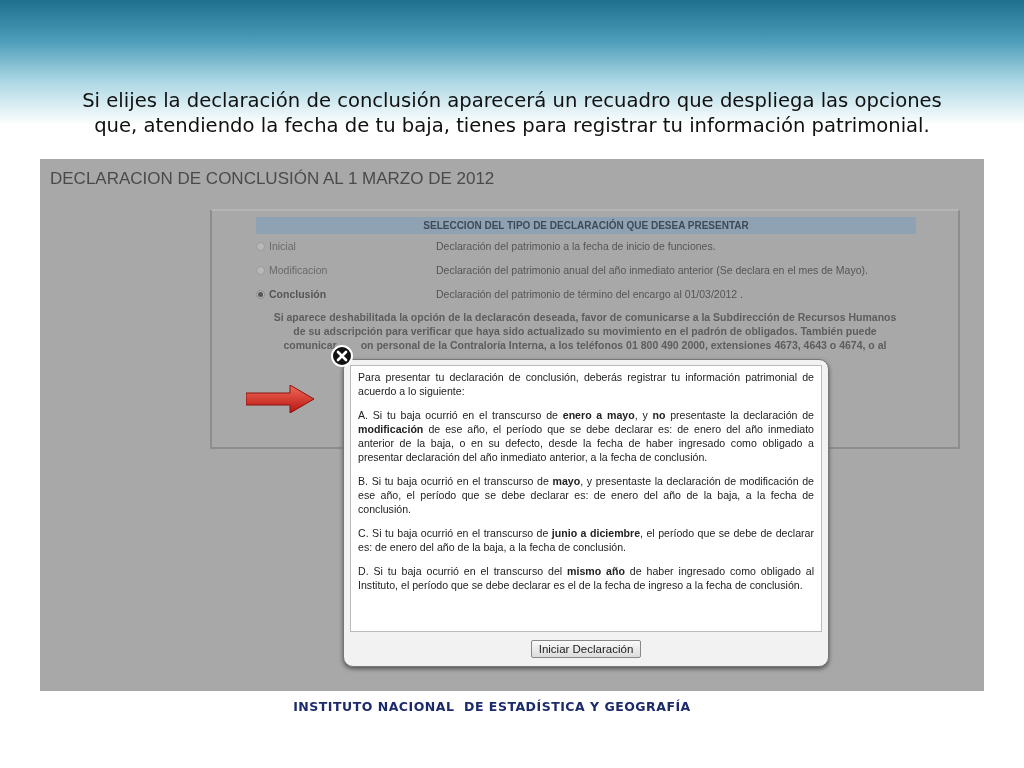  I want to click on slide-caption: Si elijes la declaración de conclusión aparecerá un recuadro que despliega las opciones que, atendiendo la fecha de tu baja, tienes para registrar tu información patrimonial., so click(512, 113).